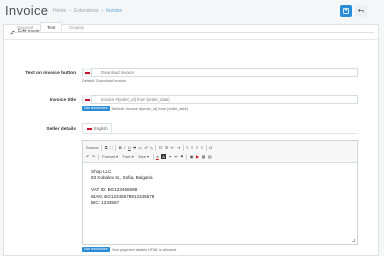  Describe the element at coordinates (89, 128) in the screenshot. I see `english-flag-icon` at that location.